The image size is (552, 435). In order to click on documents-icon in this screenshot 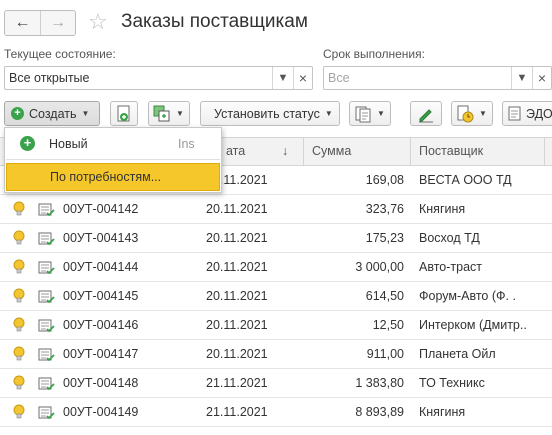, I will do `click(363, 114)`.